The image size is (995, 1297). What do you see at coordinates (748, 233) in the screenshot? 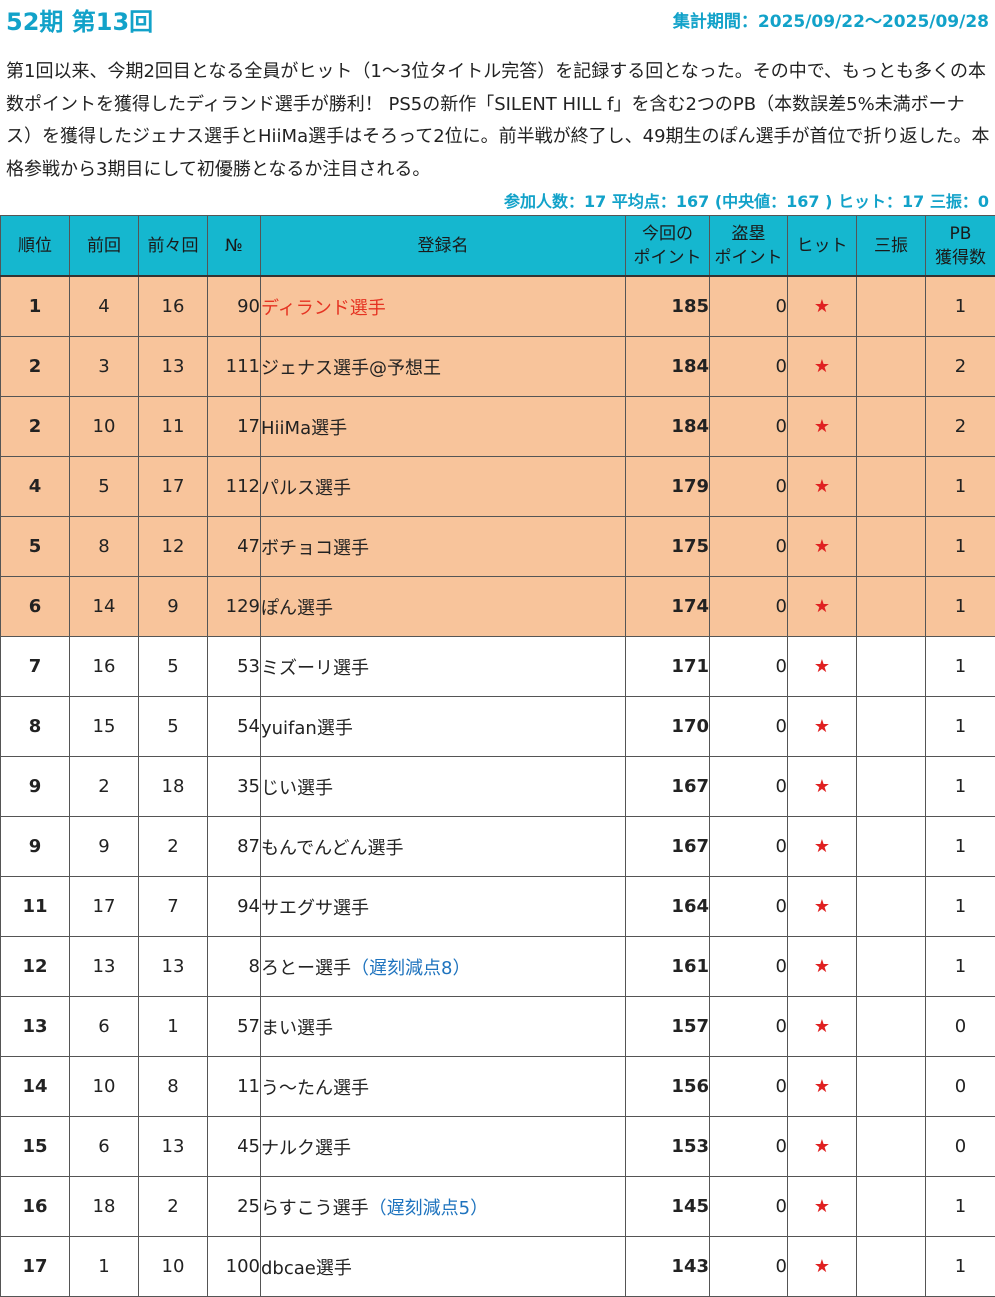
I see `col-steal-line1: 盗塁` at bounding box center [748, 233].